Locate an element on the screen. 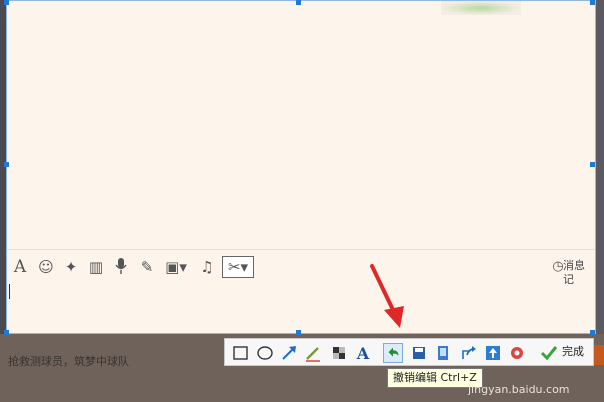 This screenshot has height=402, width=604. resize-handle-bottom-left is located at coordinates (6, 332).